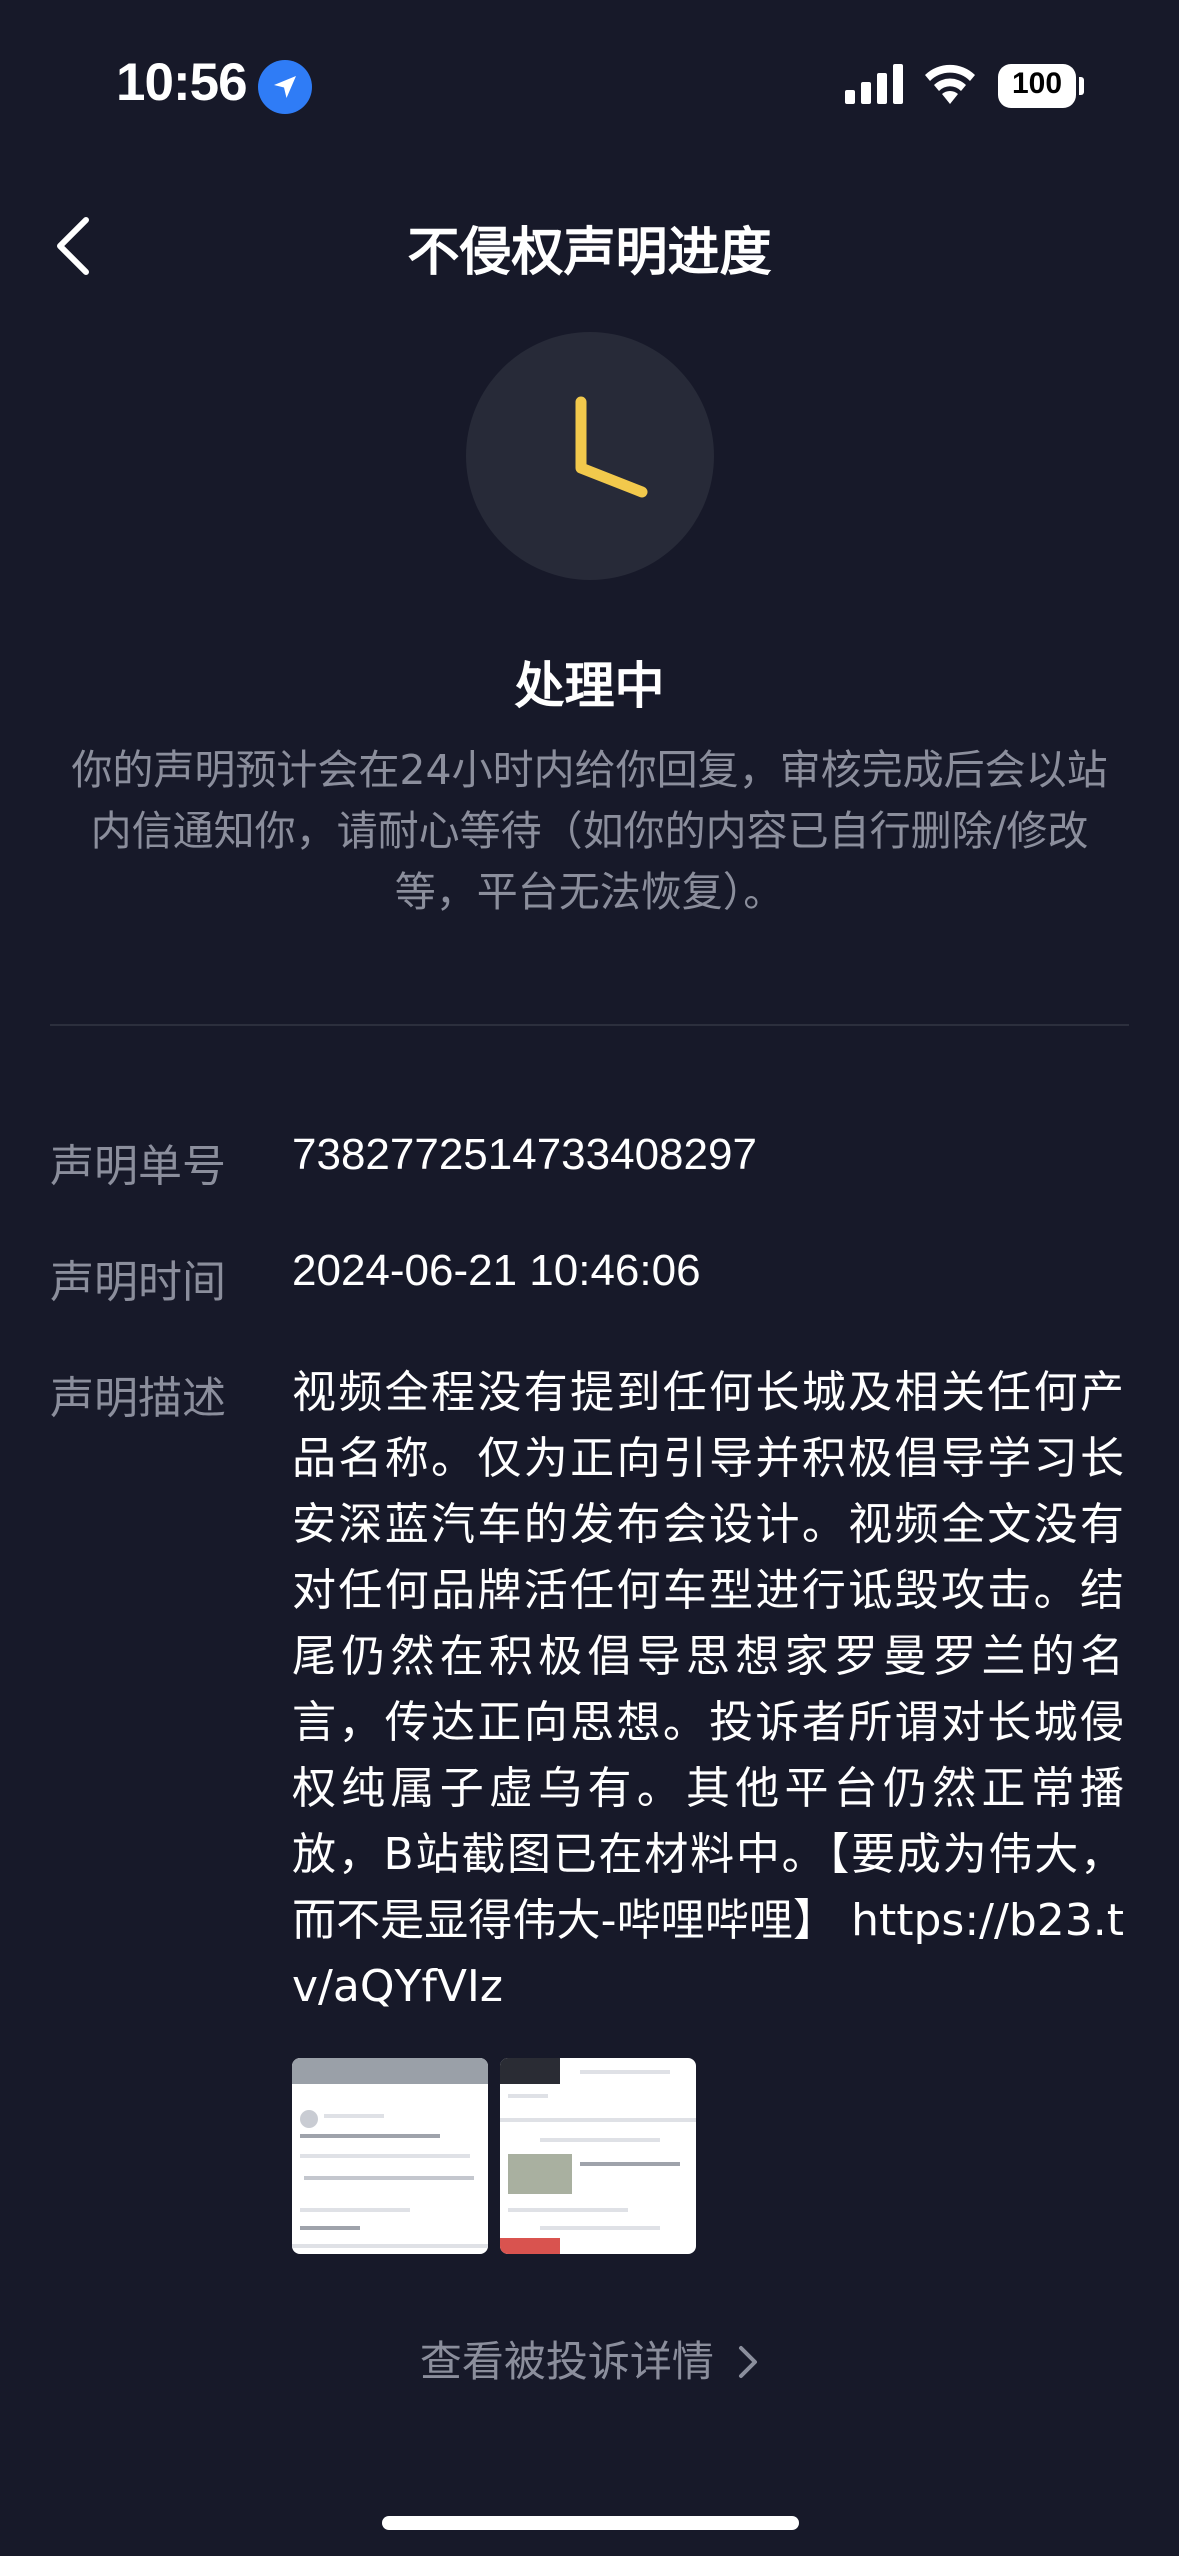 The image size is (1179, 2556). Describe the element at coordinates (590, 456) in the screenshot. I see `clock-icon` at that location.